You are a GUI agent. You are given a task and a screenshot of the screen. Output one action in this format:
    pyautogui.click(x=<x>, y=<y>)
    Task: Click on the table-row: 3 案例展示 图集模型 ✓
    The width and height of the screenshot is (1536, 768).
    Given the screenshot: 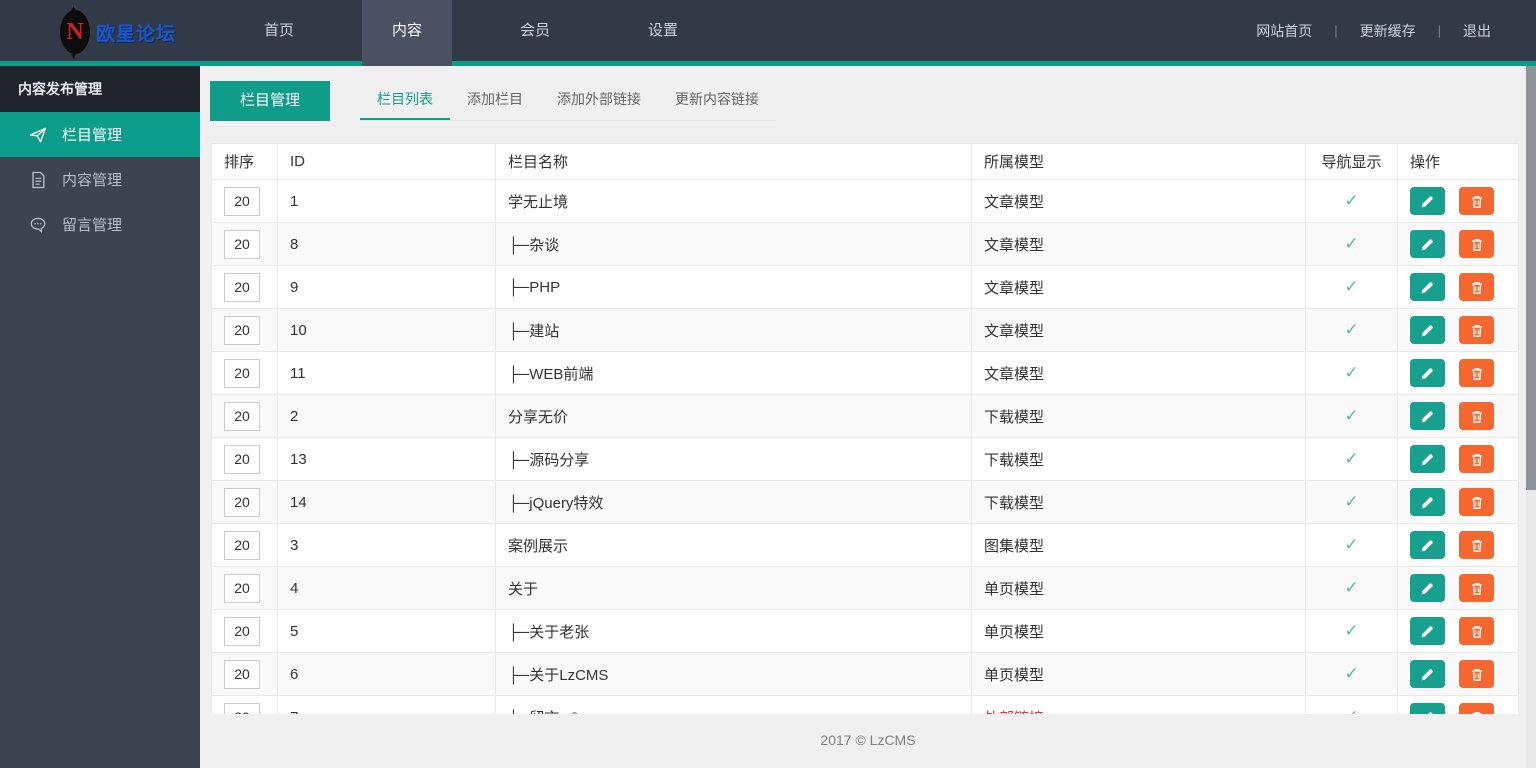 What is the action you would take?
    pyautogui.click(x=865, y=545)
    